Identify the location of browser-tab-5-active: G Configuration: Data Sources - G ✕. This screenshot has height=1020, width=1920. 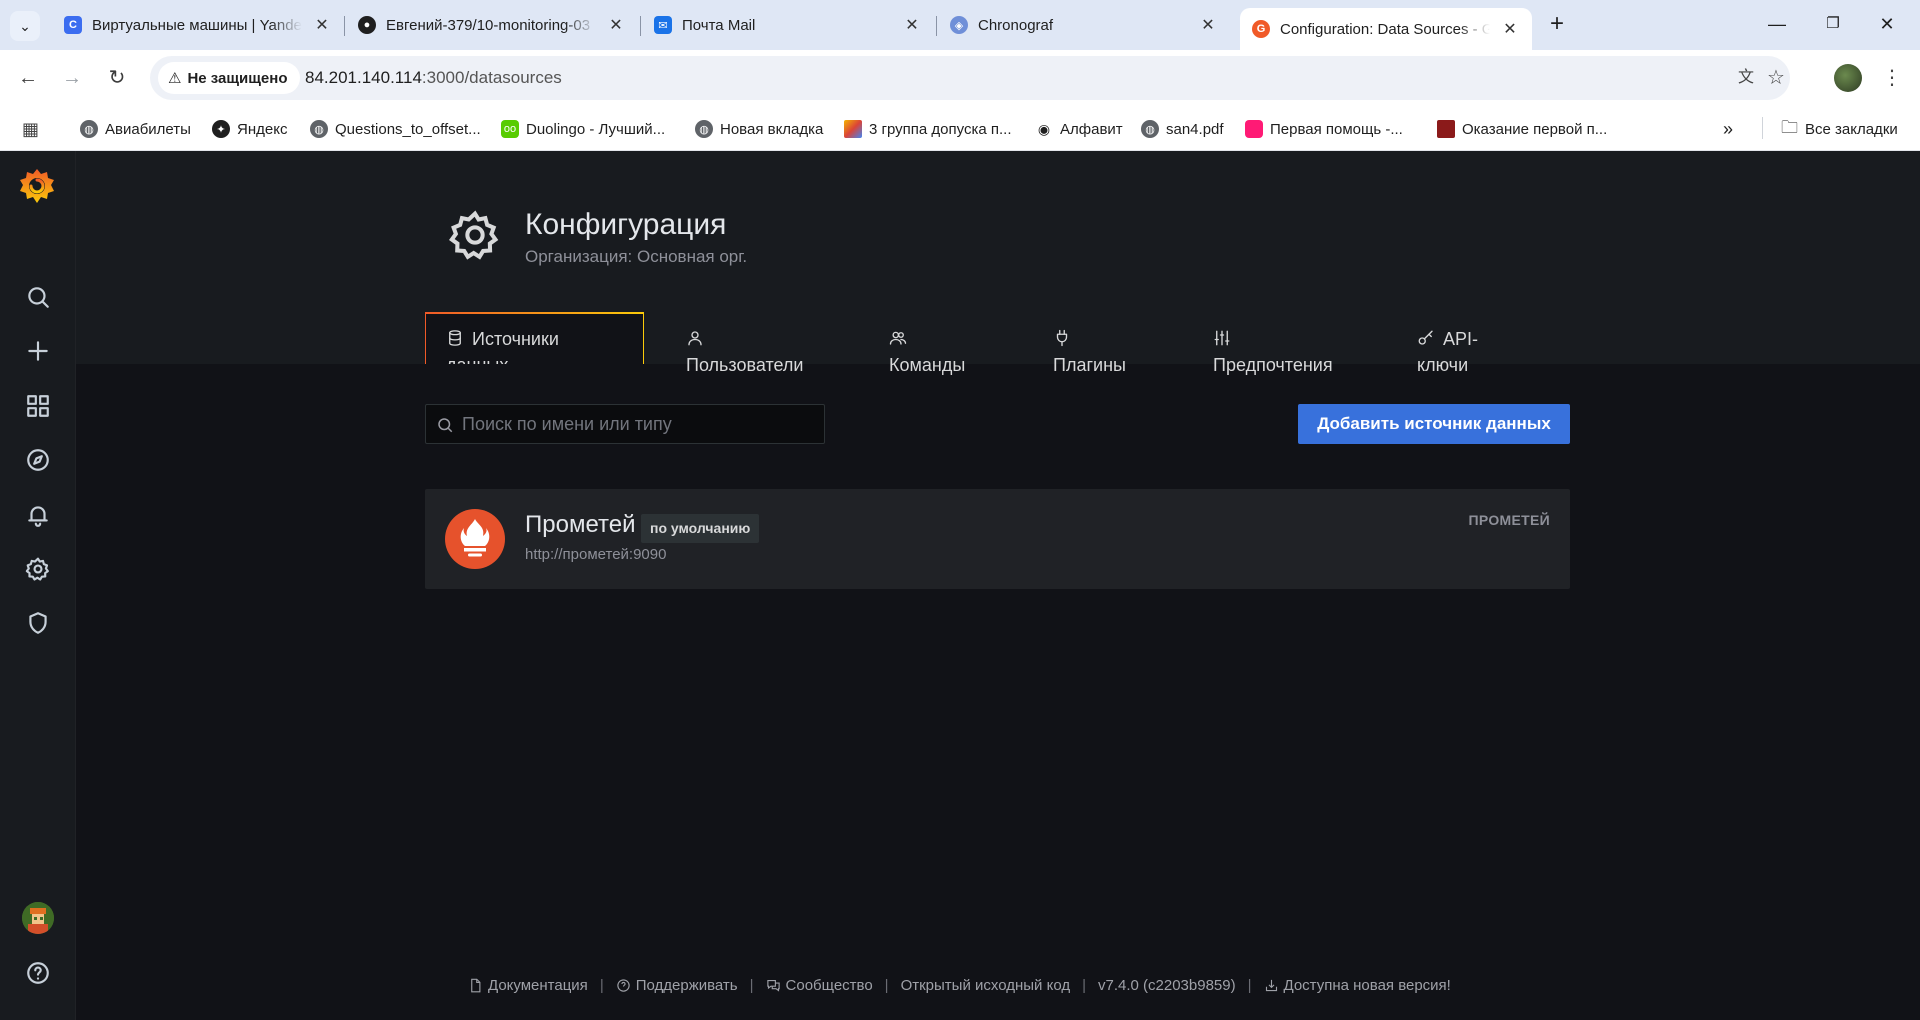
(1386, 29).